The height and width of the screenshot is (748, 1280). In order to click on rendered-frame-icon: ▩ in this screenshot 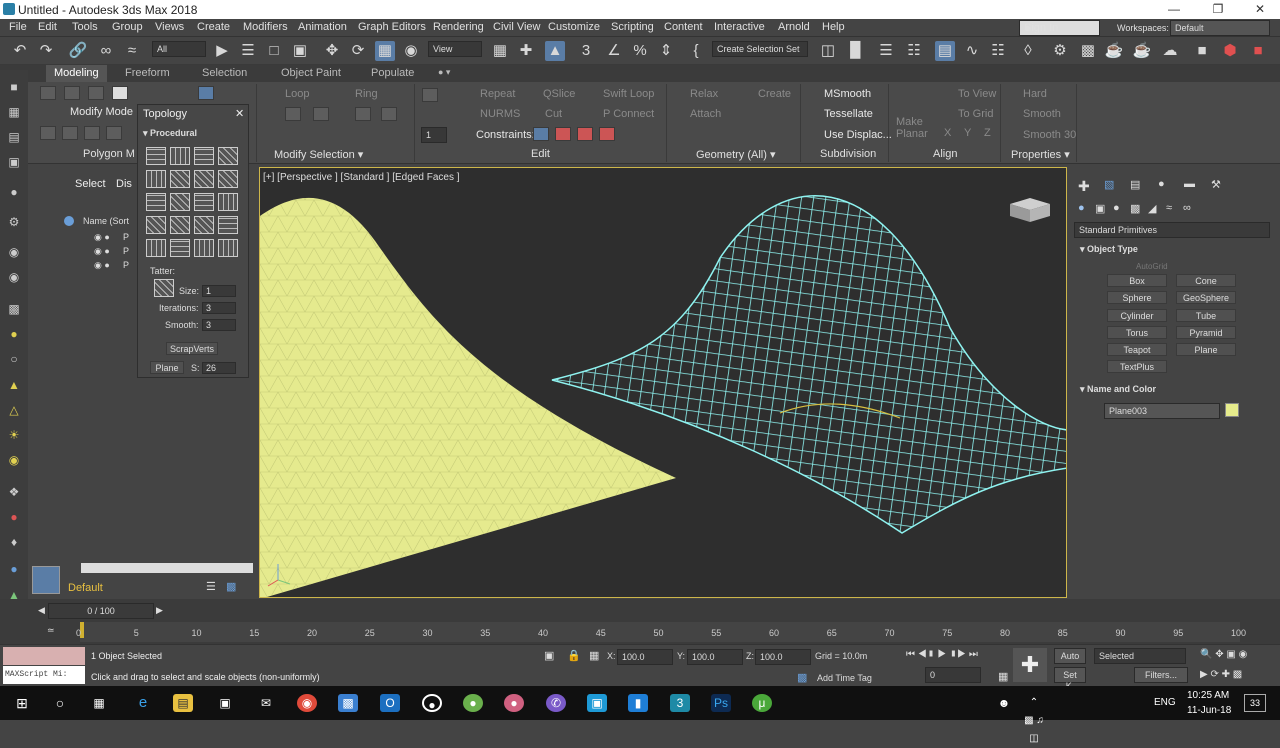, I will do `click(1088, 51)`.